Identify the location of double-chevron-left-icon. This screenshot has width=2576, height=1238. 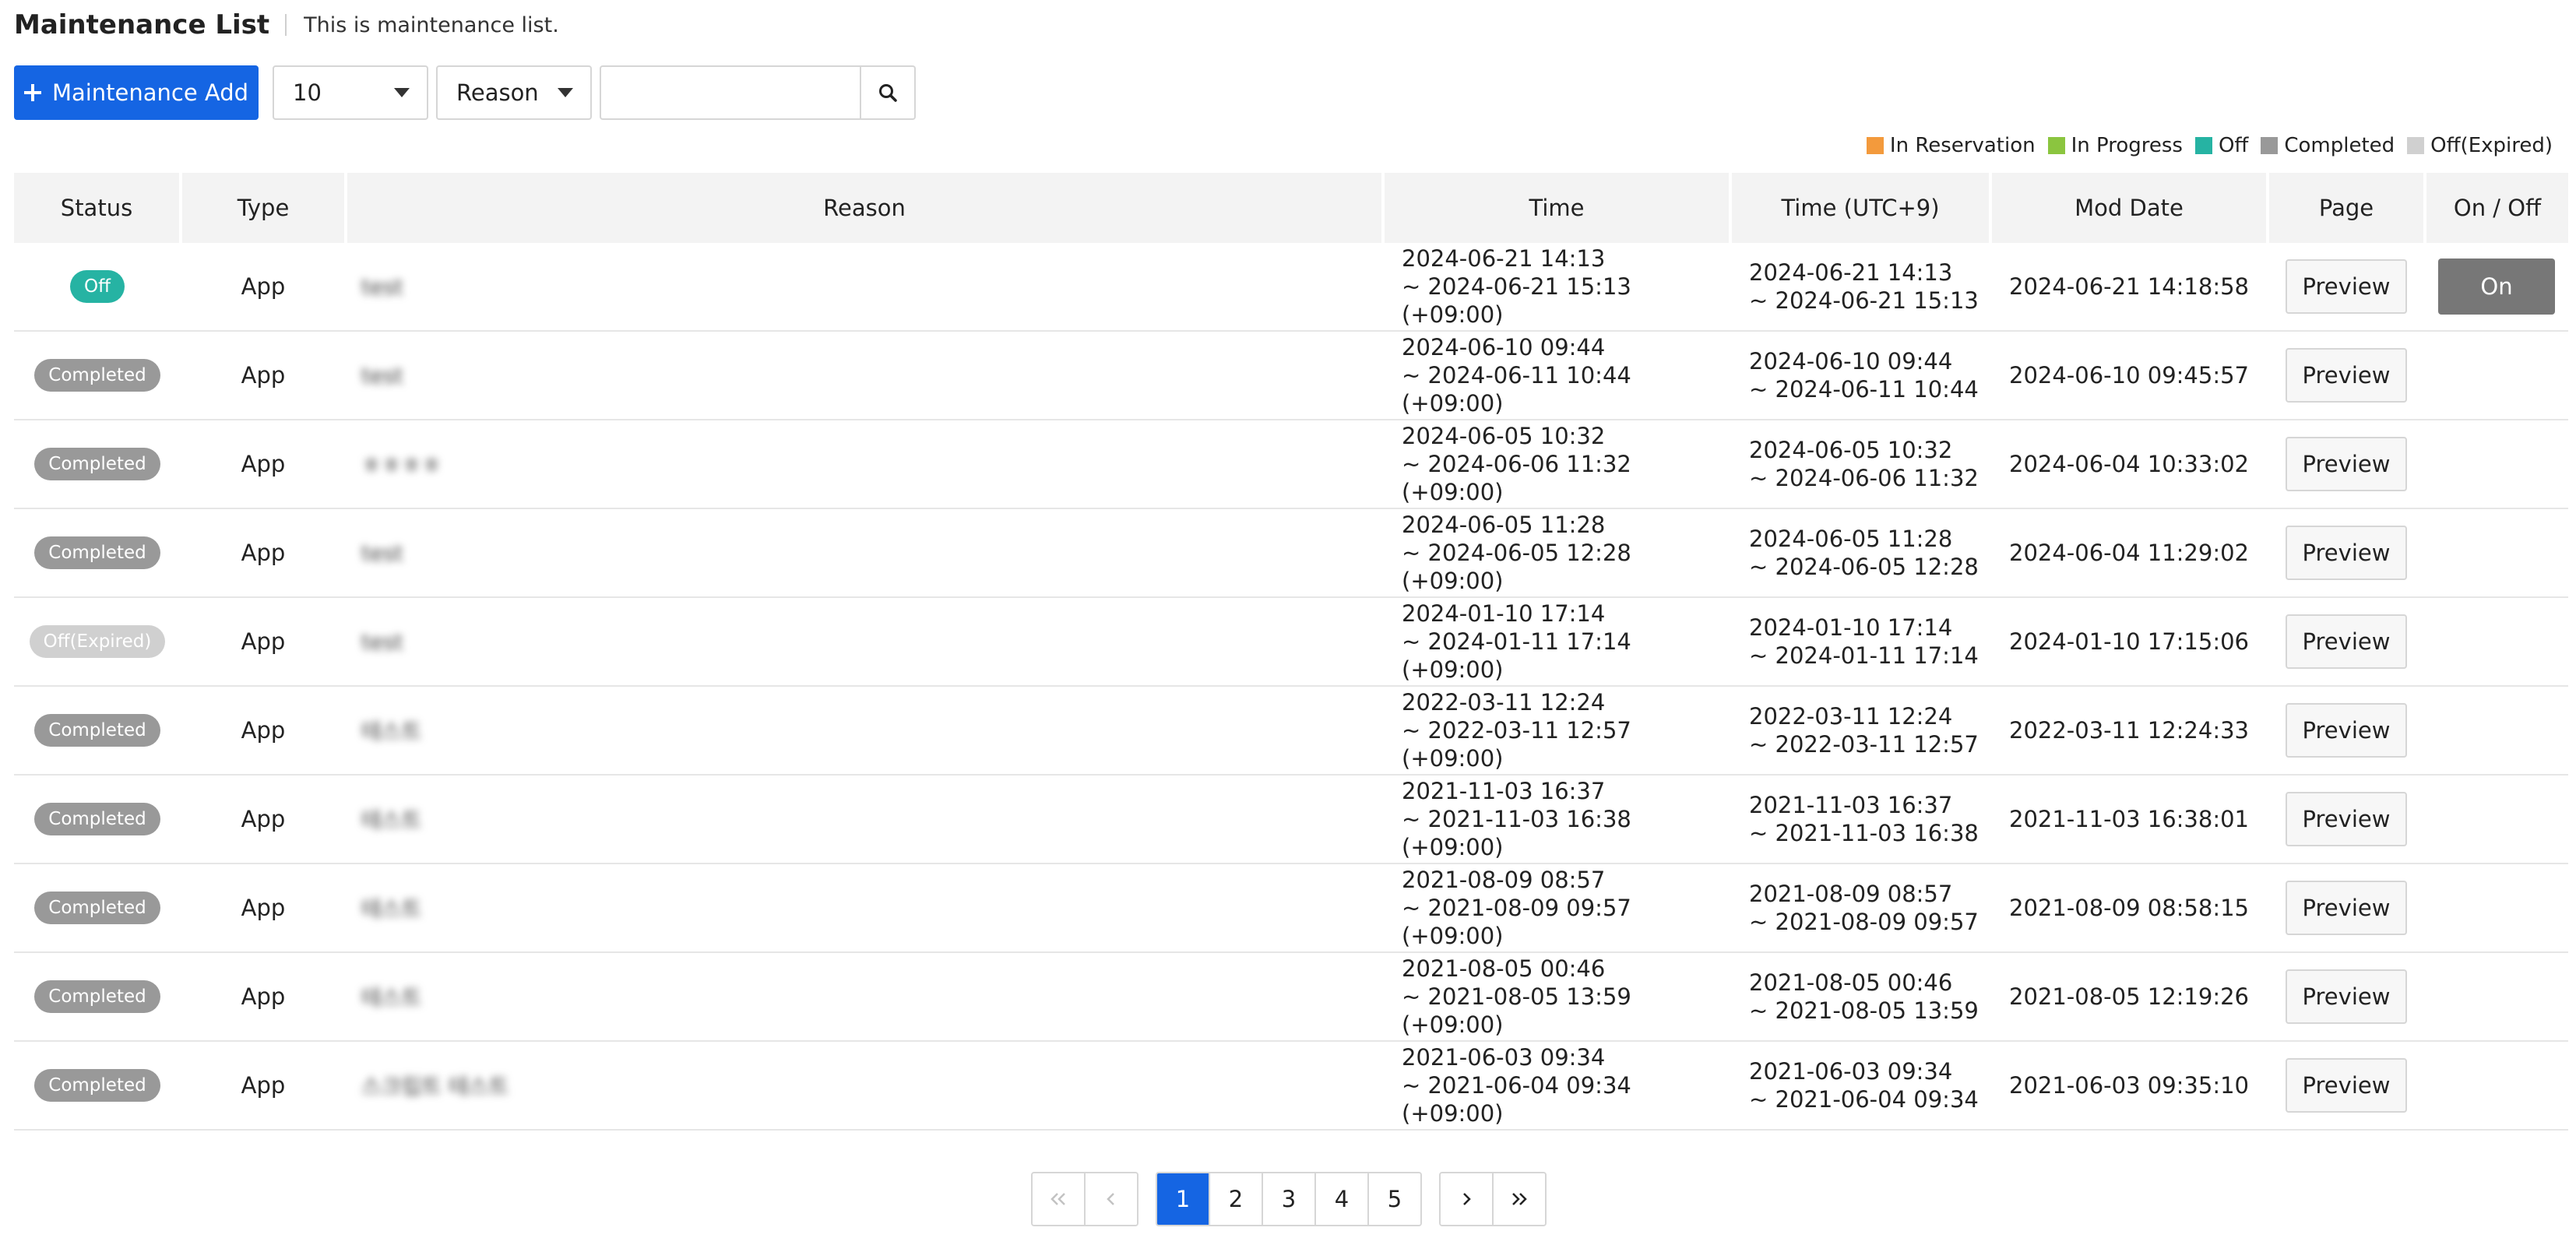
(1057, 1199).